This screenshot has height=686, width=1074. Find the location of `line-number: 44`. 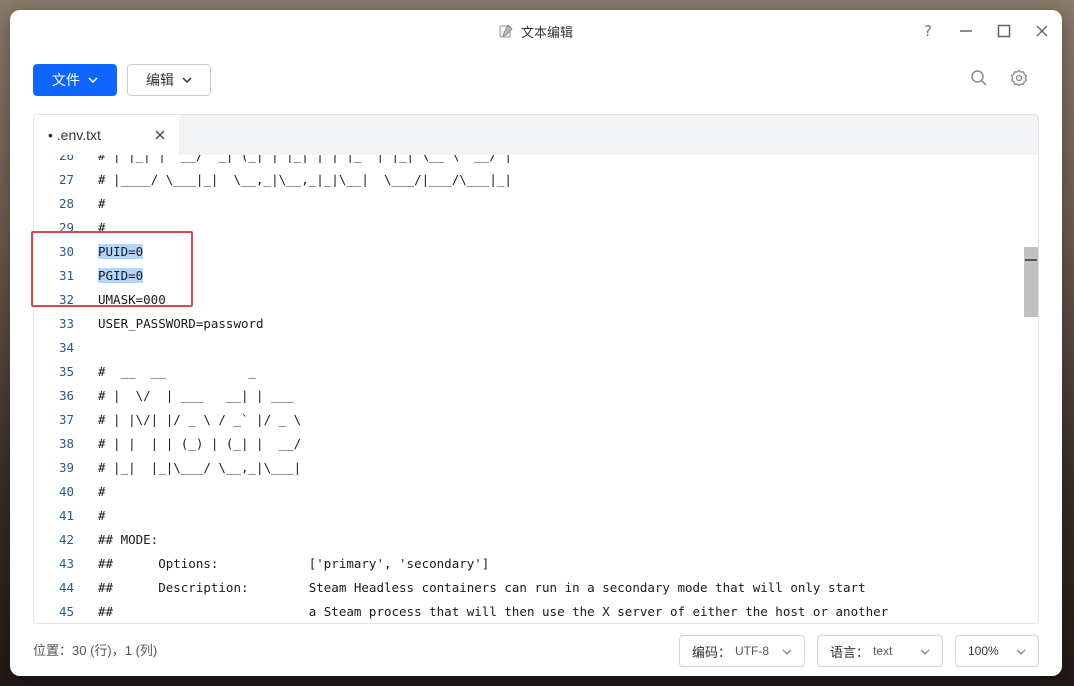

line-number: 44 is located at coordinates (66, 587).